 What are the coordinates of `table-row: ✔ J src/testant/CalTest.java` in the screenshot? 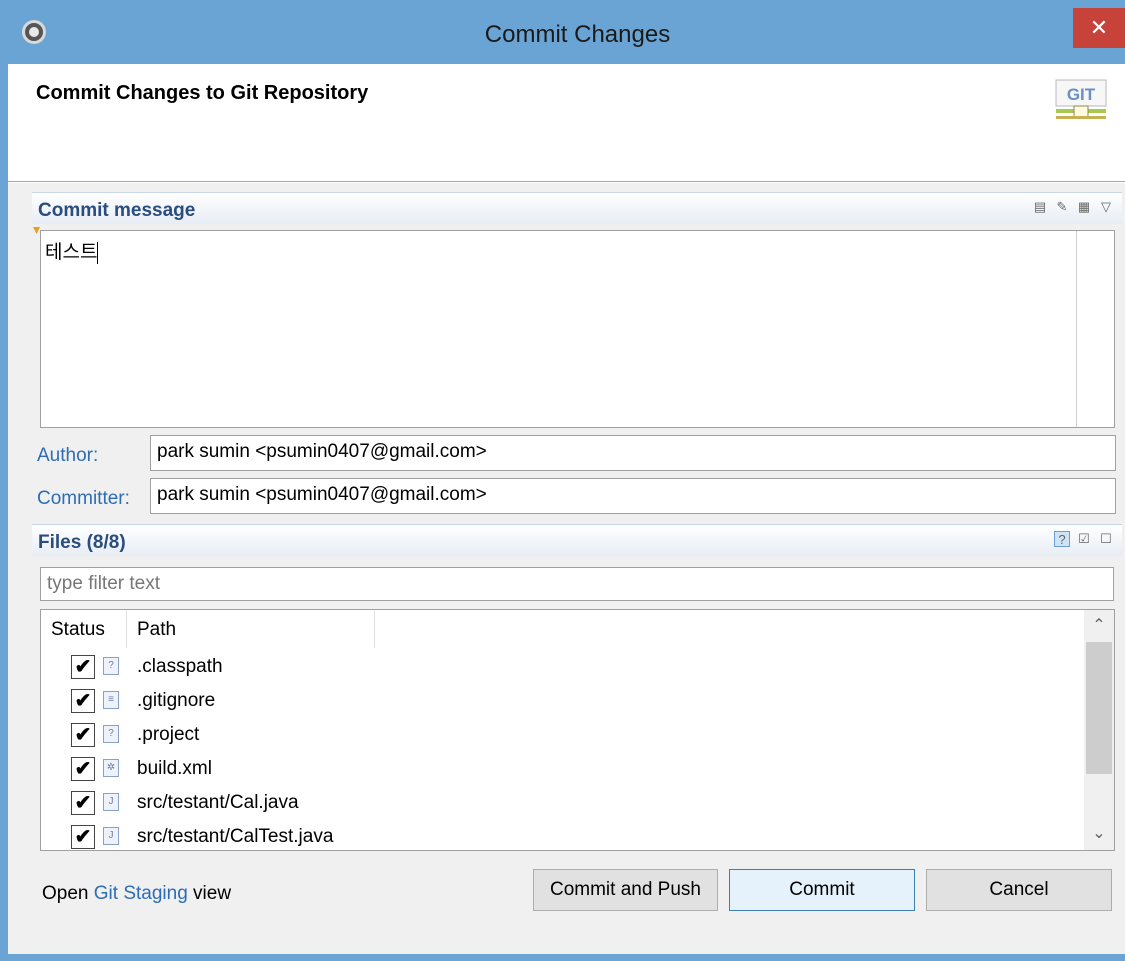 It's located at (561, 835).